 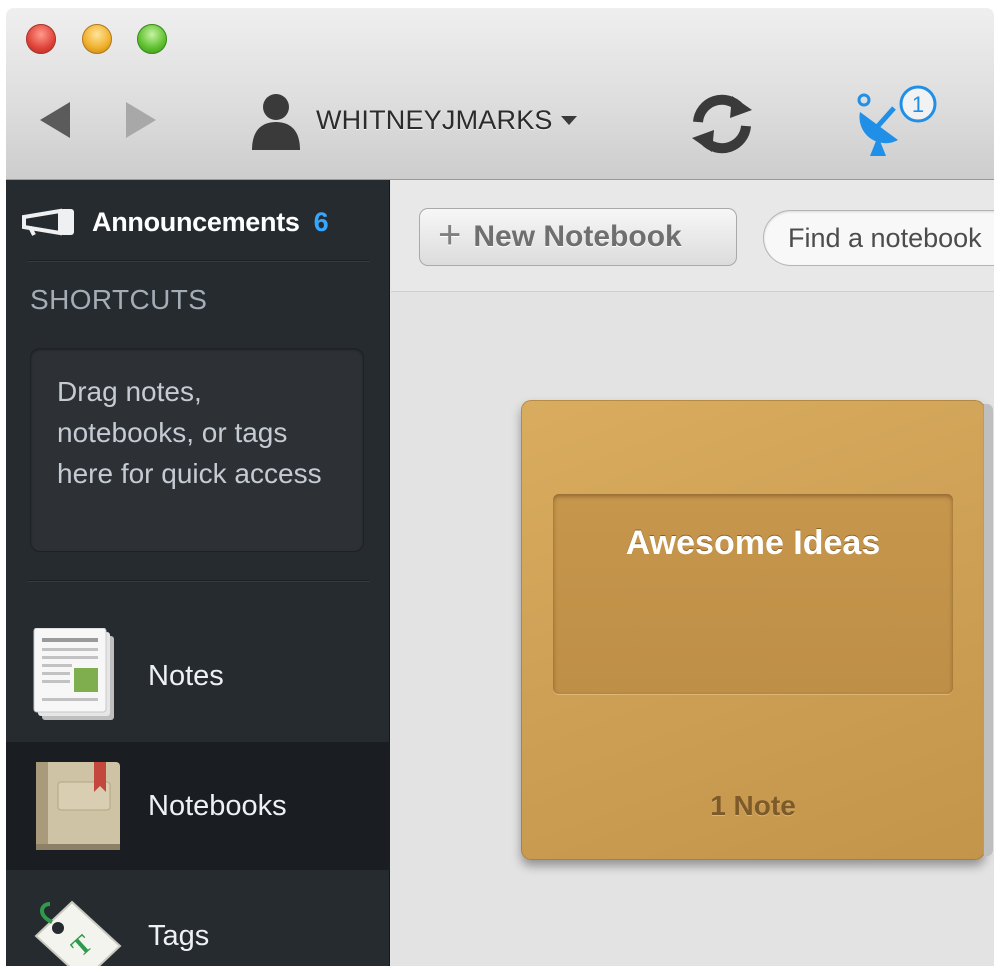 What do you see at coordinates (450, 235) in the screenshot?
I see `plus-icon: +` at bounding box center [450, 235].